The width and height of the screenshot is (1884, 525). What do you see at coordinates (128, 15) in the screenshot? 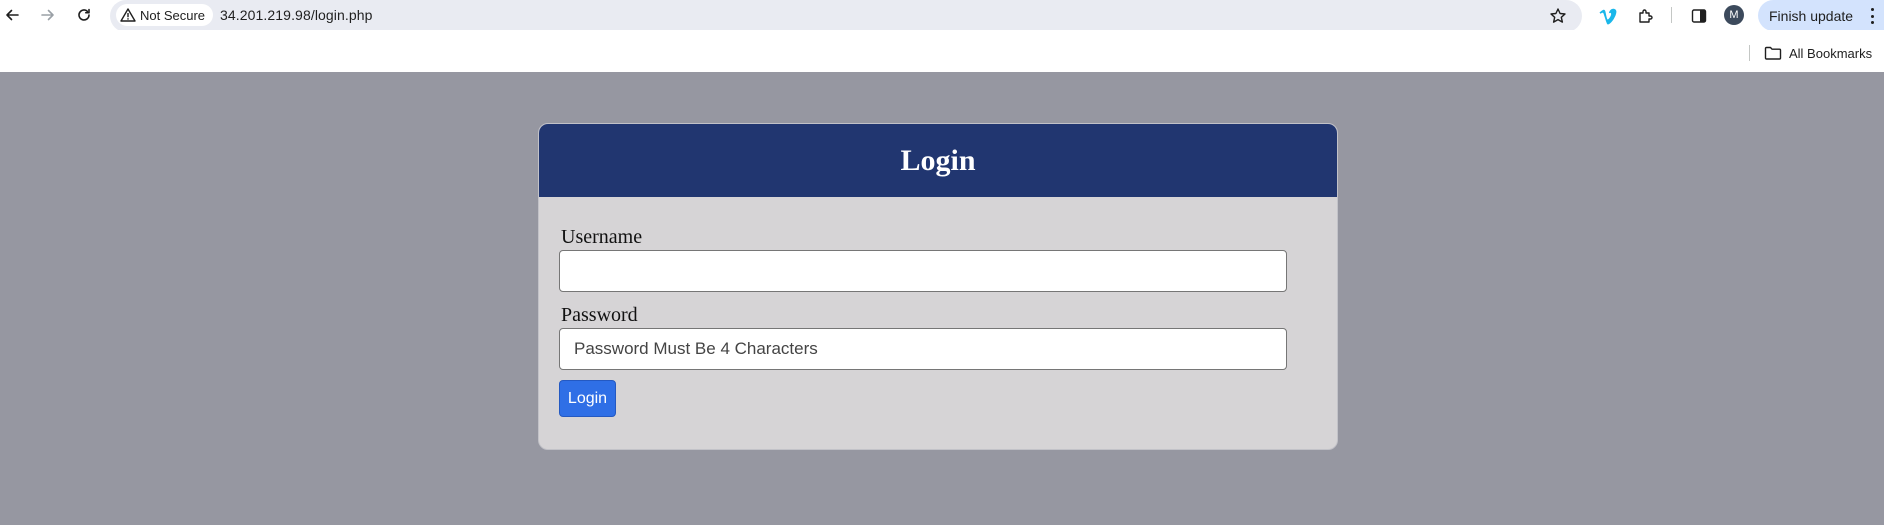
I see `warning-triangle-icon` at bounding box center [128, 15].